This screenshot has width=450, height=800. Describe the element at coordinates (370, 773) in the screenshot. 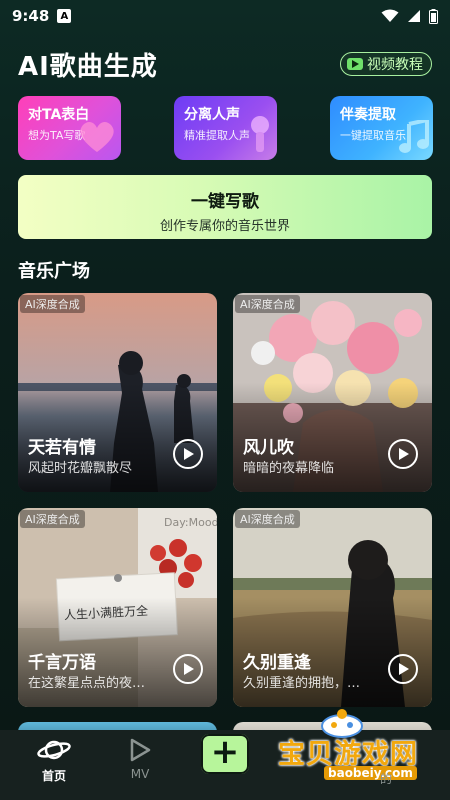

I see `watermark-url: baobeiy.com` at that location.